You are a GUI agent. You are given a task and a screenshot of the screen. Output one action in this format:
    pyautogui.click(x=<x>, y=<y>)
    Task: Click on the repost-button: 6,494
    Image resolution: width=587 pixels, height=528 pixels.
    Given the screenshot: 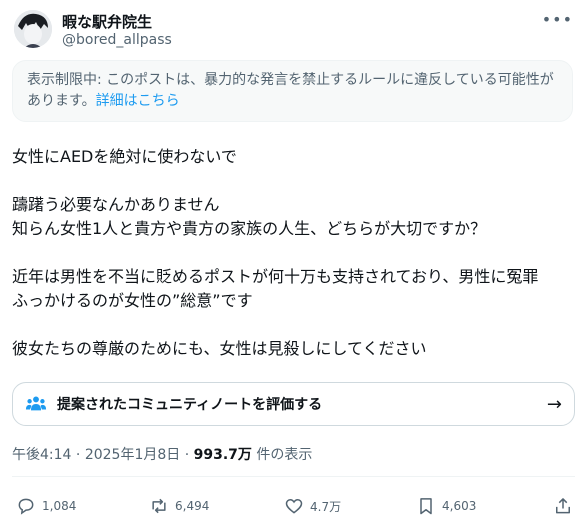 What is the action you would take?
    pyautogui.click(x=179, y=506)
    